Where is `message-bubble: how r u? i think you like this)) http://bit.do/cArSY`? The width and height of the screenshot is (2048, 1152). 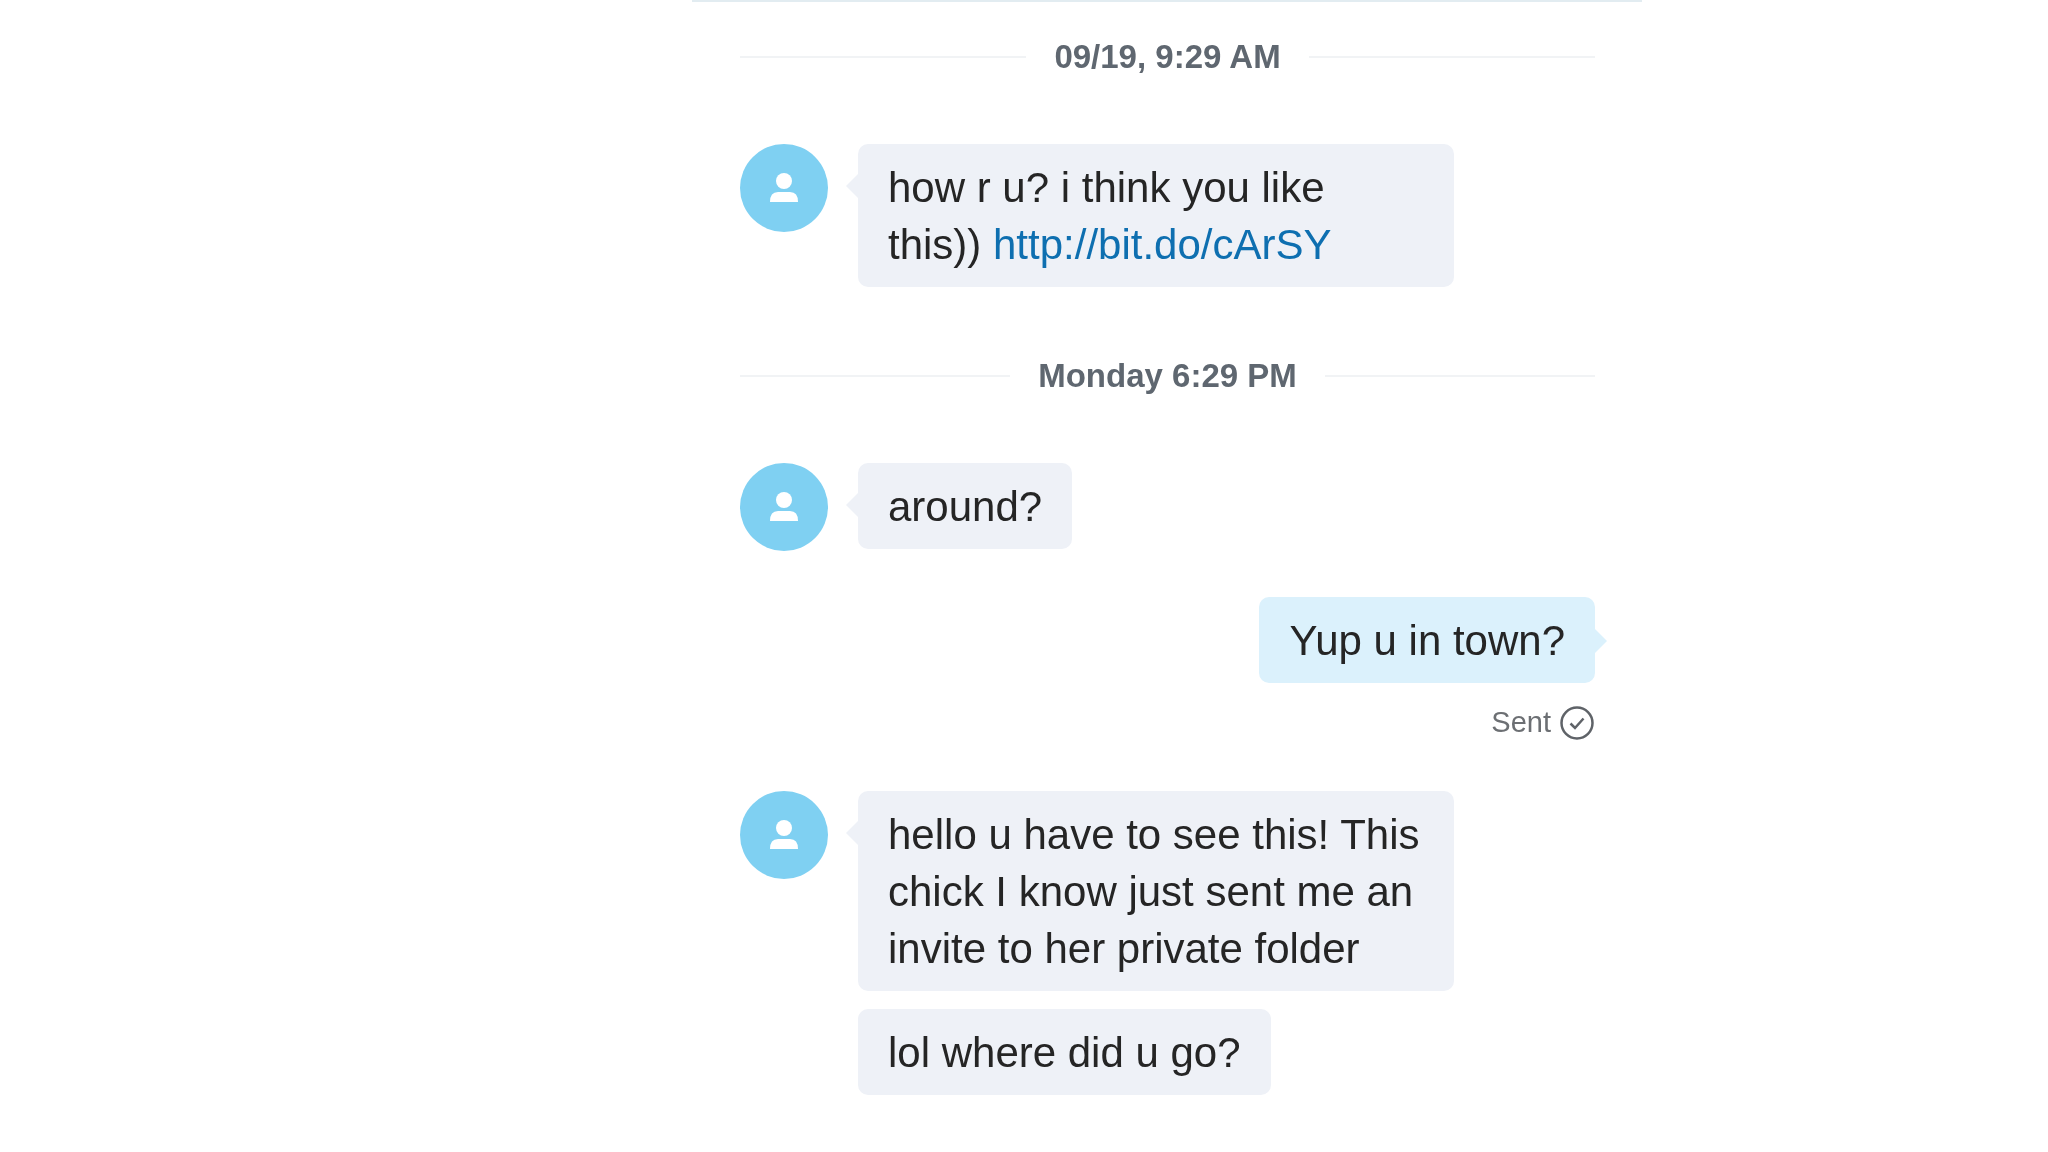
message-bubble: how r u? i think you like this)) http://bit.do/cArSY is located at coordinates (1156, 215).